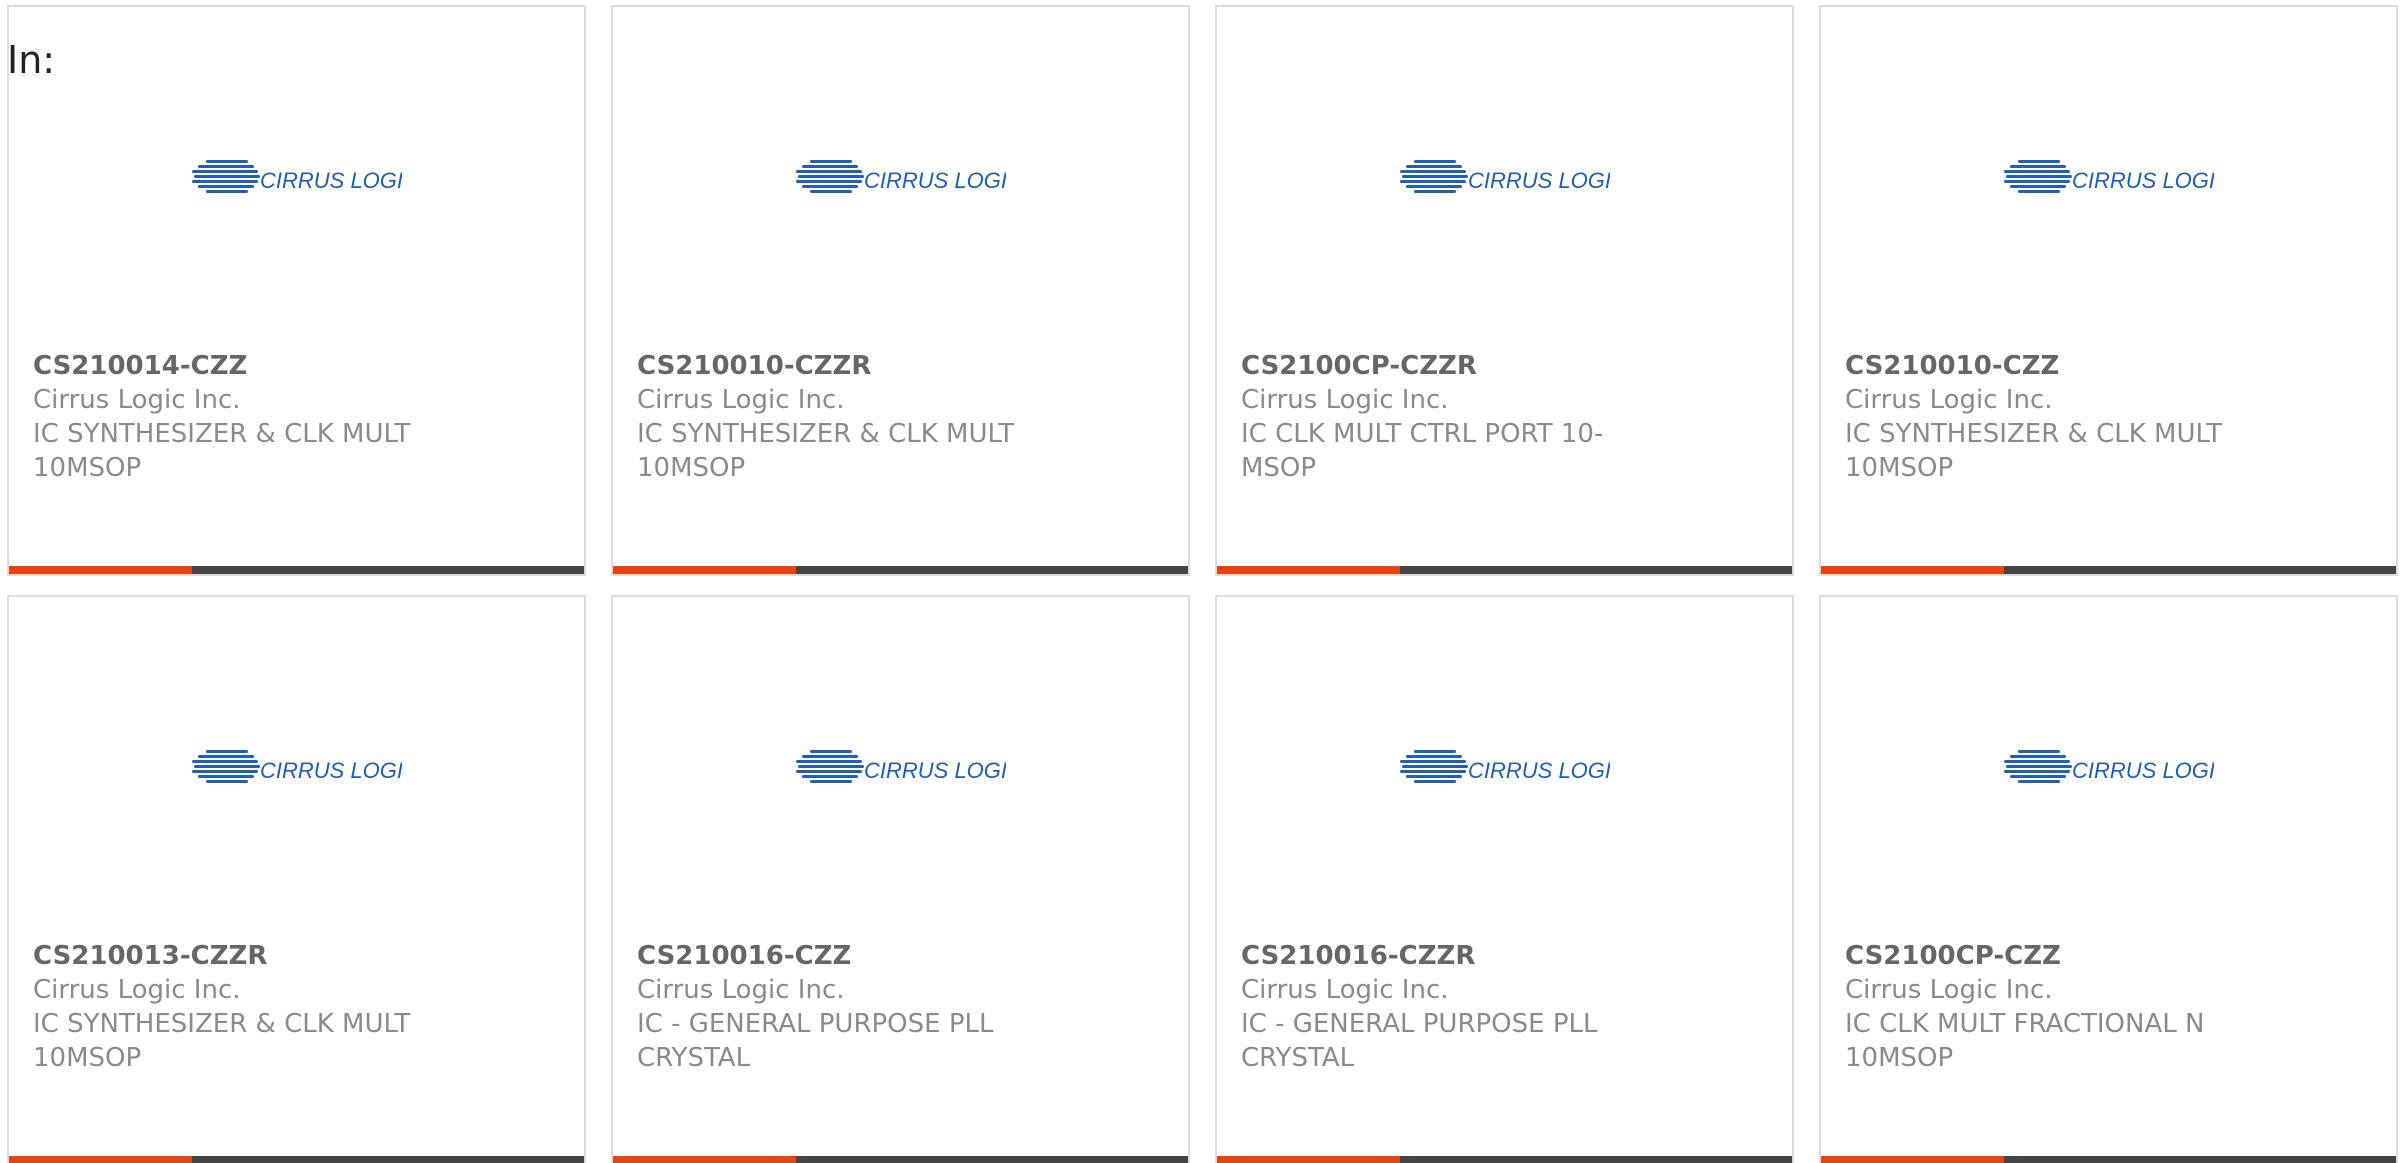 Image resolution: width=2400 pixels, height=1163 pixels. Describe the element at coordinates (296, 956) in the screenshot. I see `part-number: CS210013-CZZR` at that location.